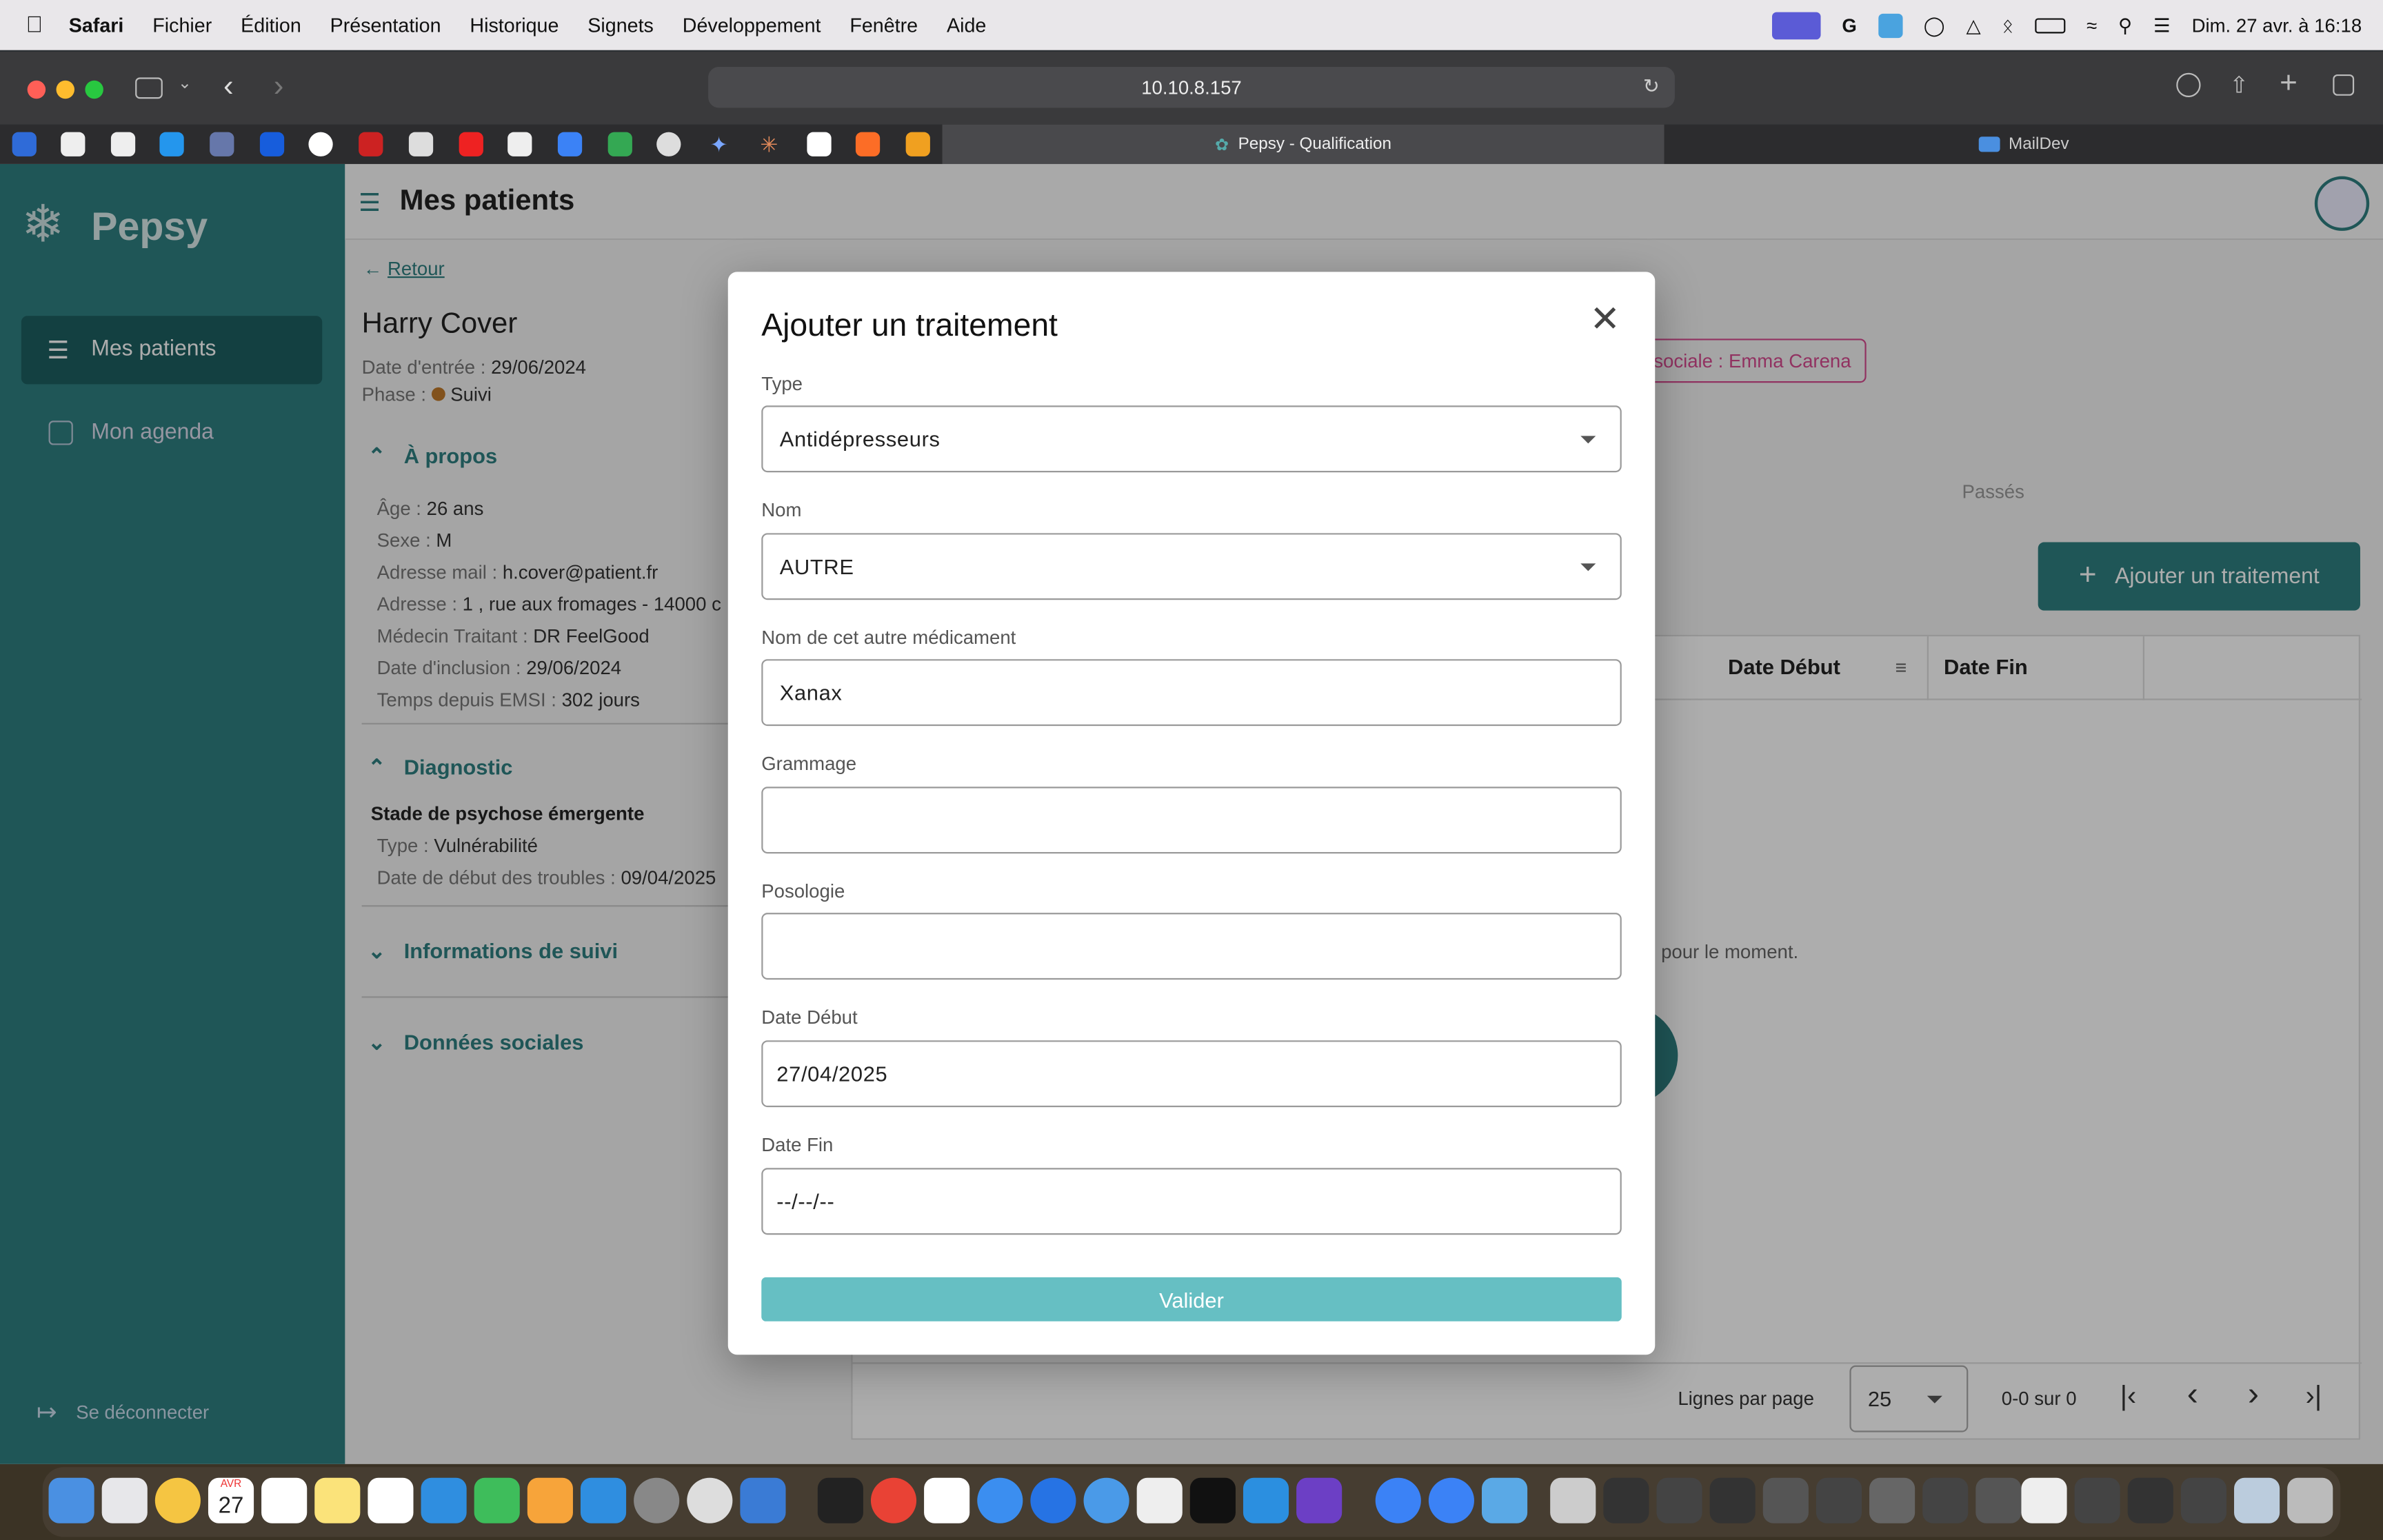  What do you see at coordinates (1303, 144) in the screenshot?
I see `tab-pepsy: ✿ Pepsy - Qualification` at bounding box center [1303, 144].